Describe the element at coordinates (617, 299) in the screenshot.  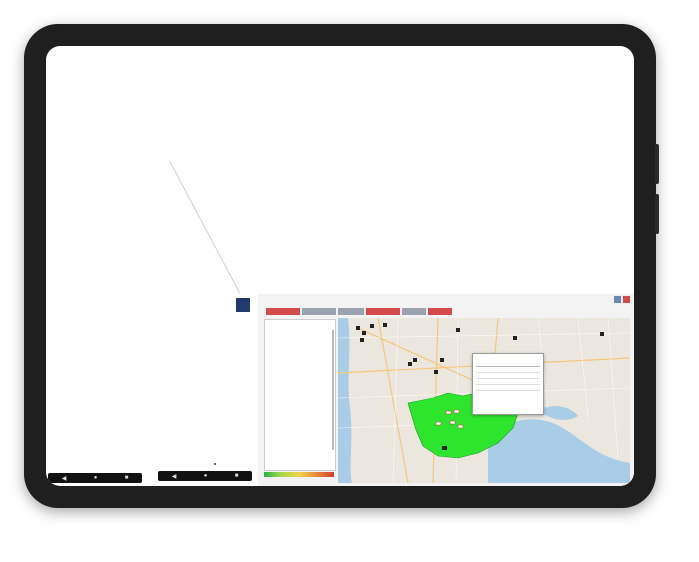
I see `flag-icon` at that location.